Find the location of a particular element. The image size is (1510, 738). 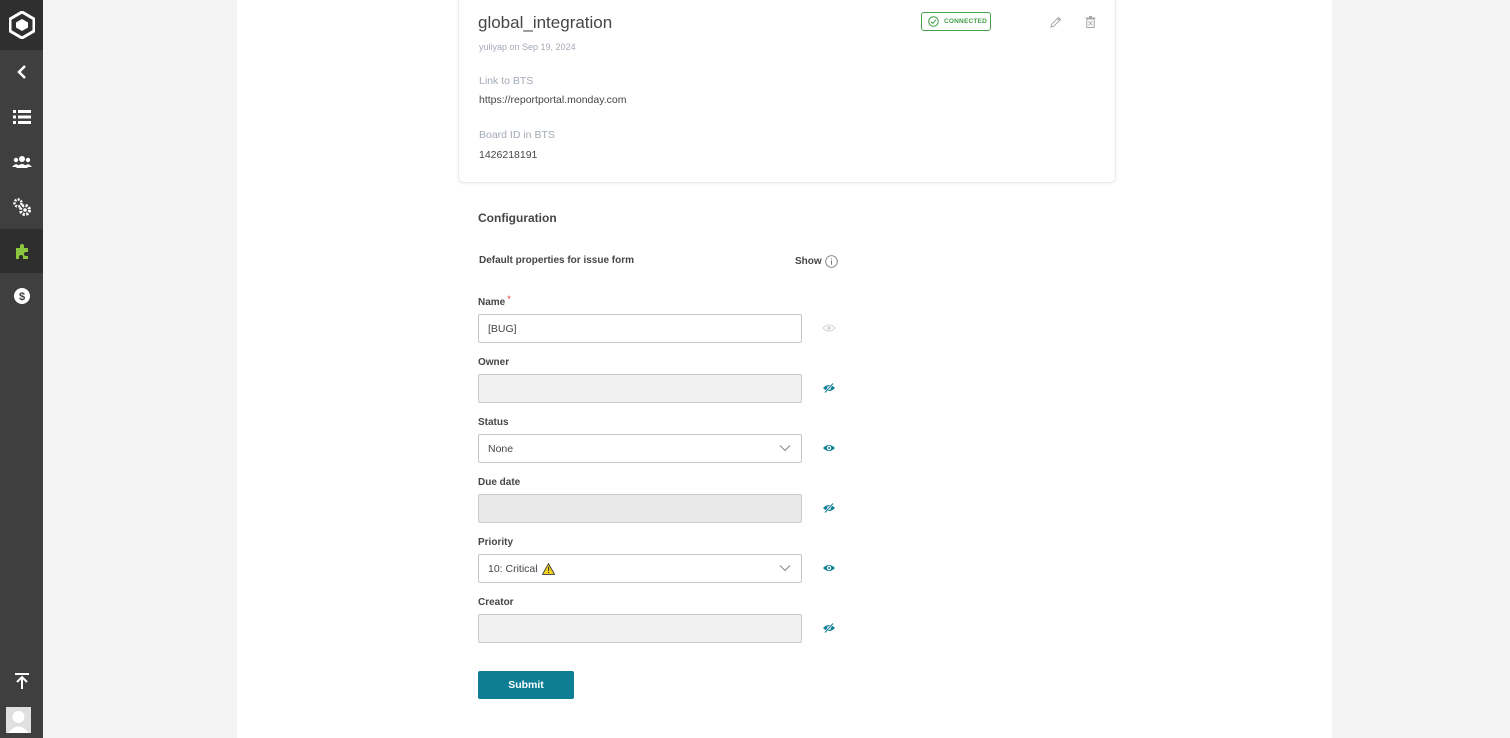

scroll-top-icon is located at coordinates (21, 681).